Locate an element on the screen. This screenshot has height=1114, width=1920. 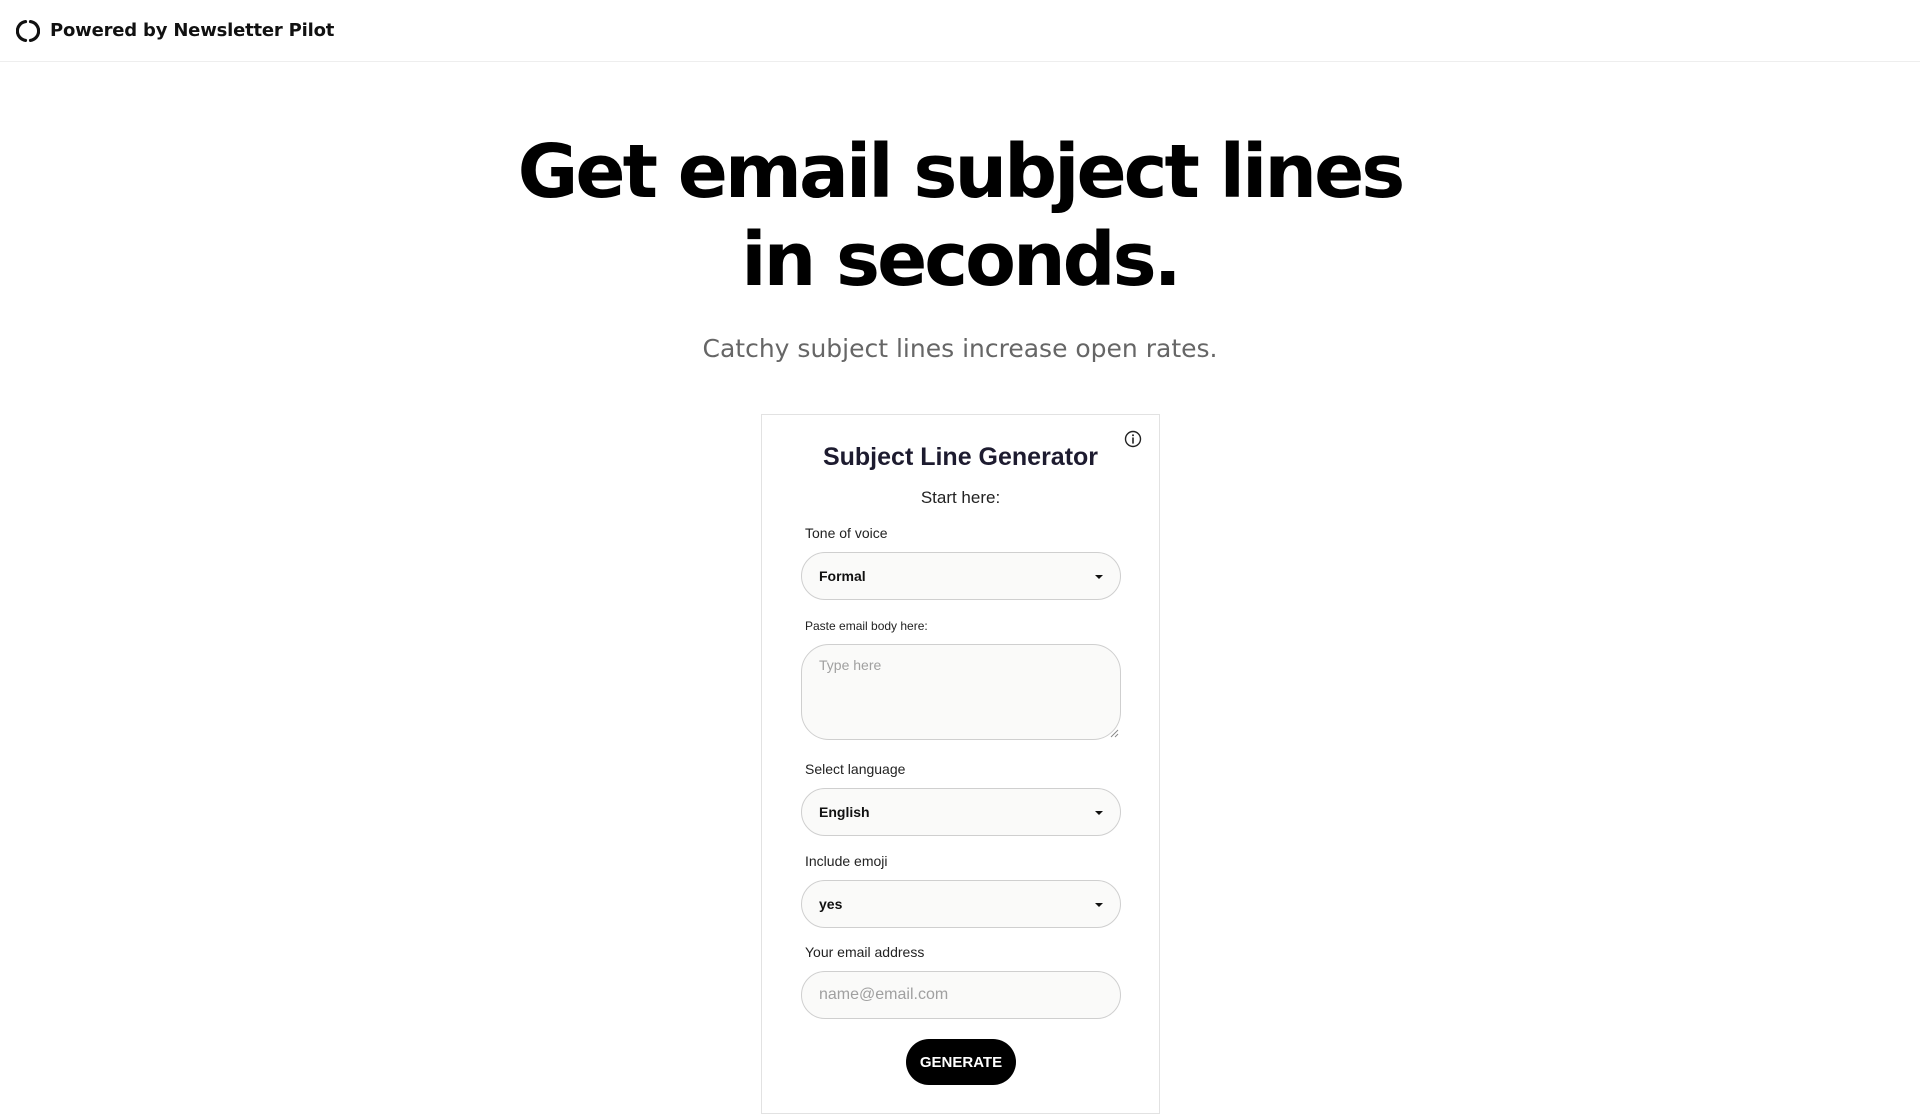
start-here-text: Start here: is located at coordinates (960, 497).